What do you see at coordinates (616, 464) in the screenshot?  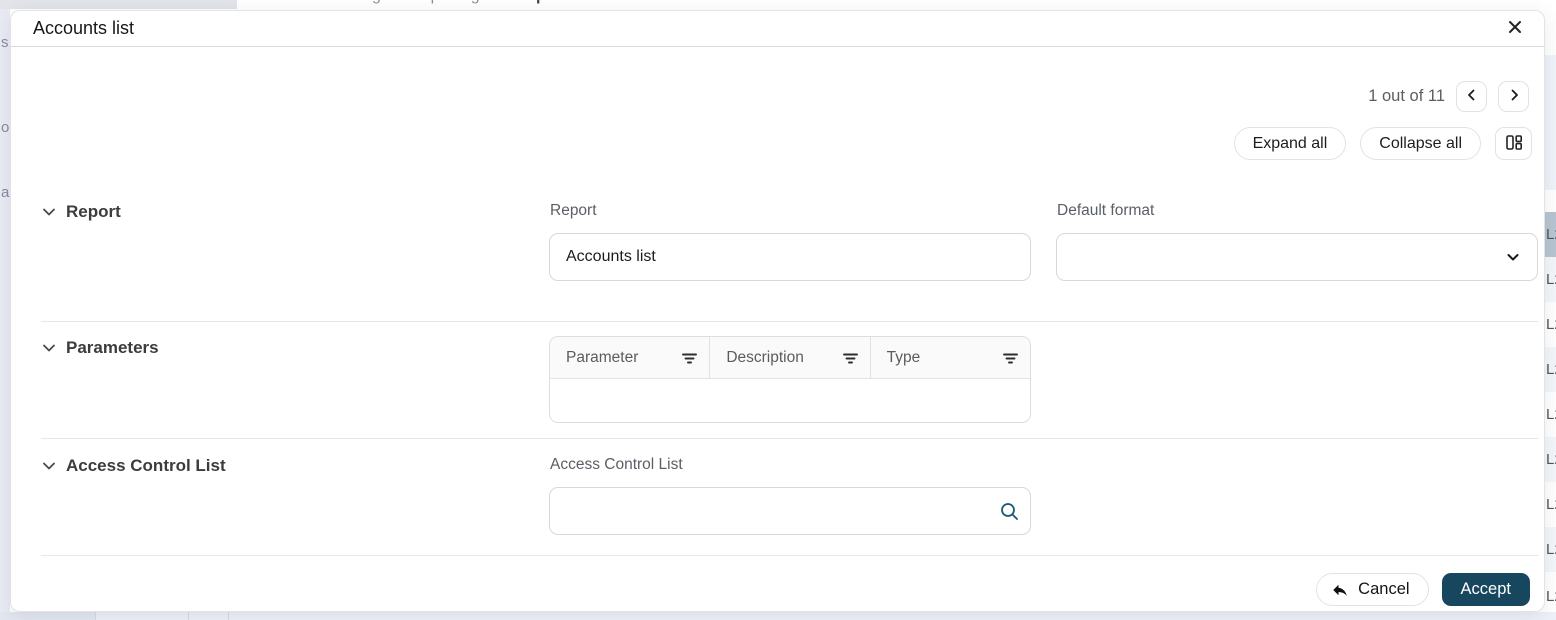 I see `acl-field-label: Access Control List` at bounding box center [616, 464].